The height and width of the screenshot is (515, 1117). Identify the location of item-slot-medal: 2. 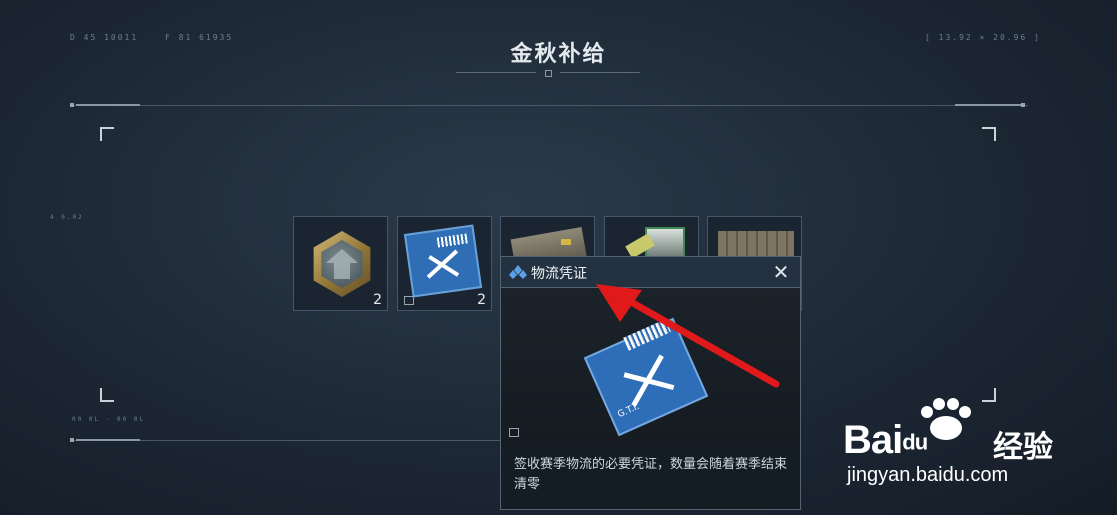
(340, 263).